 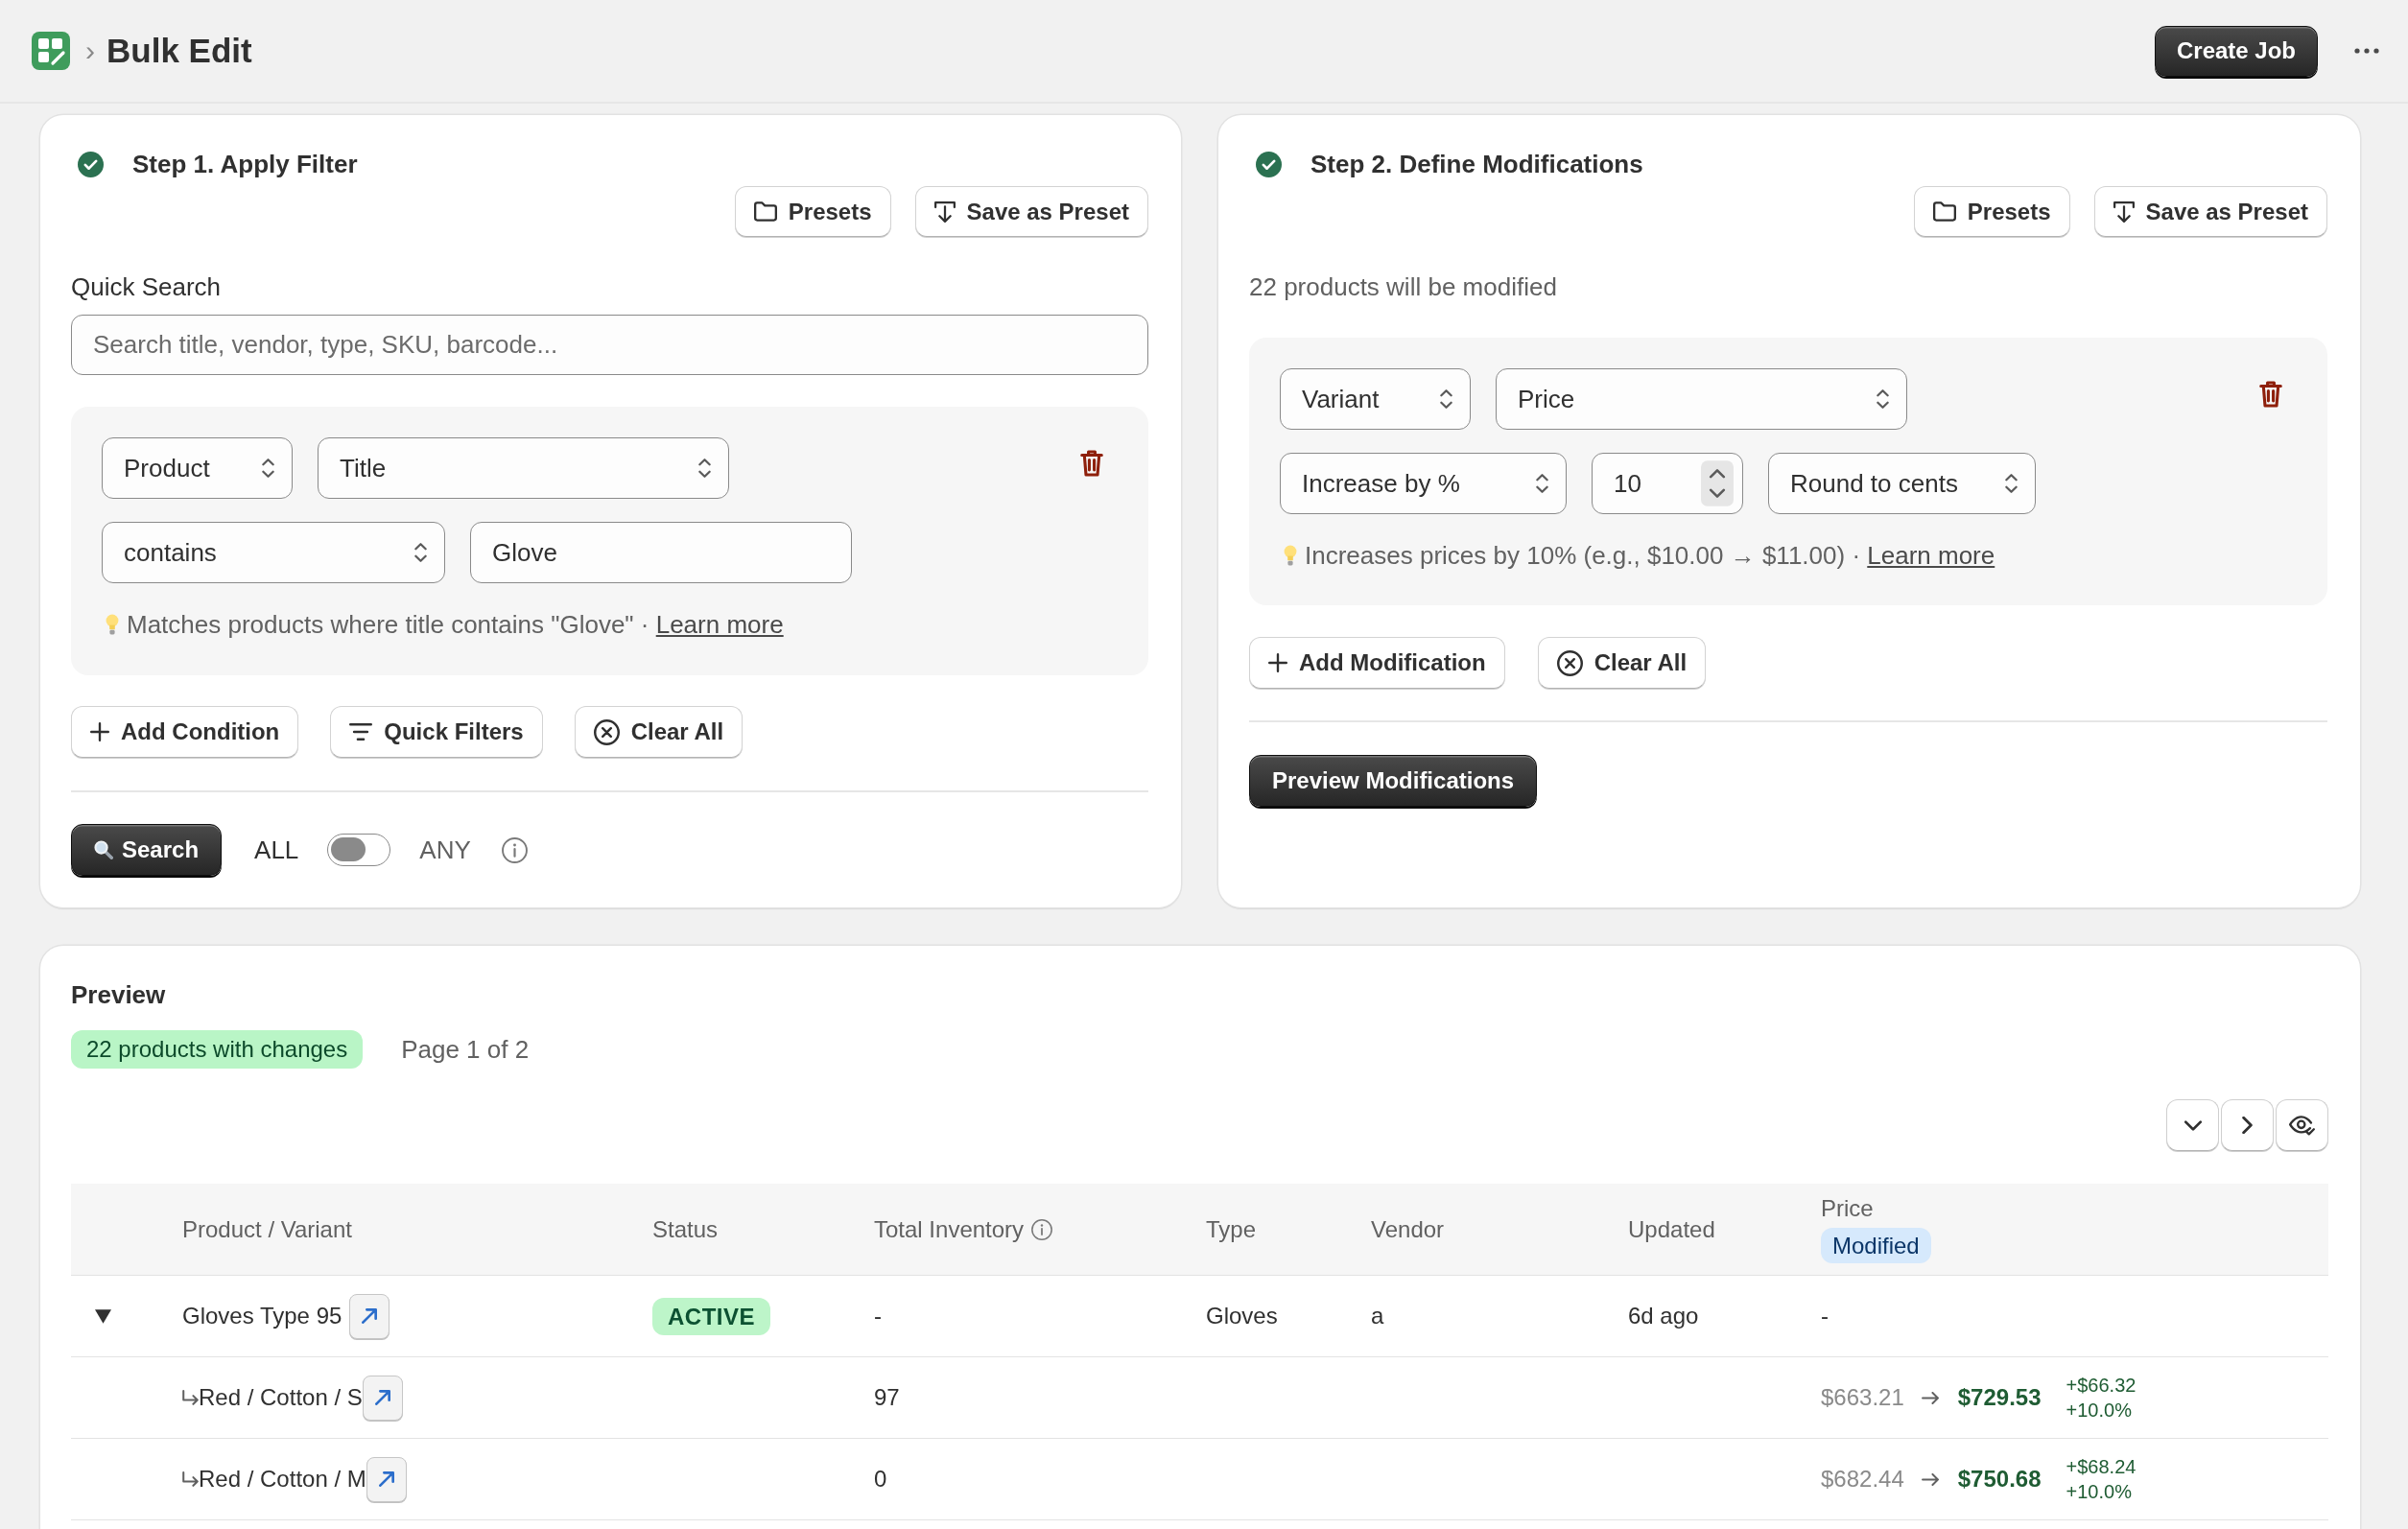 What do you see at coordinates (1999, 1398) in the screenshot?
I see `new-price: $729.53` at bounding box center [1999, 1398].